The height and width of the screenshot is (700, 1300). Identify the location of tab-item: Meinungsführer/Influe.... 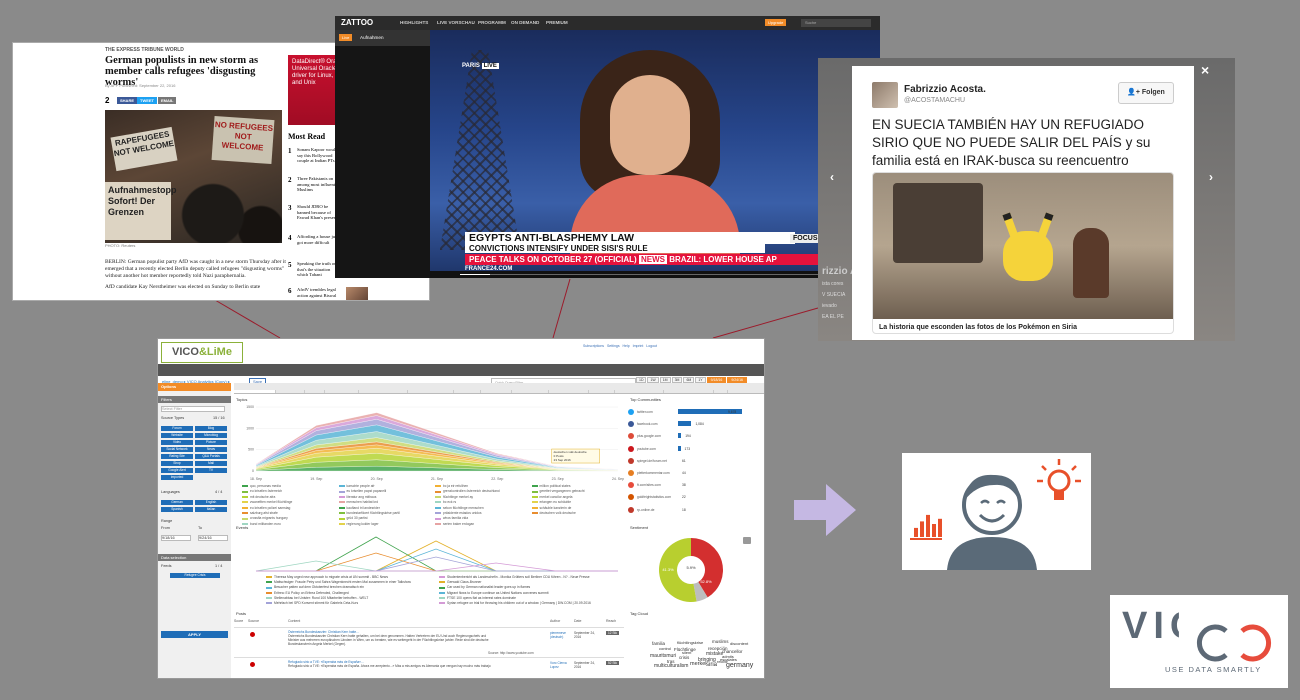
(640, 391).